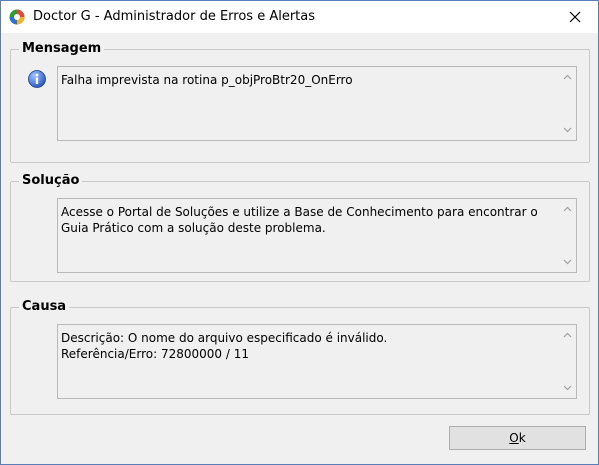  What do you see at coordinates (567, 103) in the screenshot?
I see `mensagem-scrollbar` at bounding box center [567, 103].